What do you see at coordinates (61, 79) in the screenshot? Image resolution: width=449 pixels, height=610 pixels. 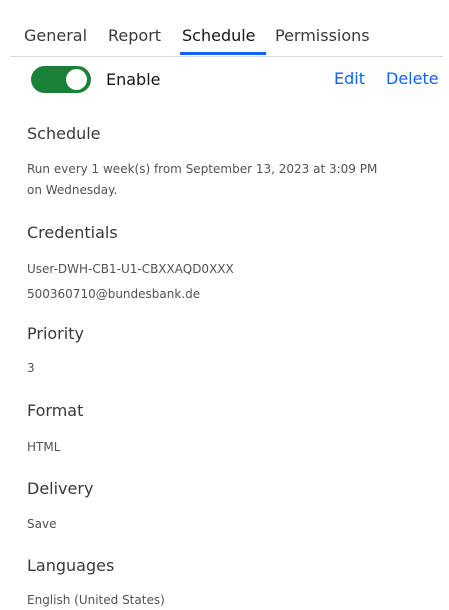 I see `enable-toggle` at bounding box center [61, 79].